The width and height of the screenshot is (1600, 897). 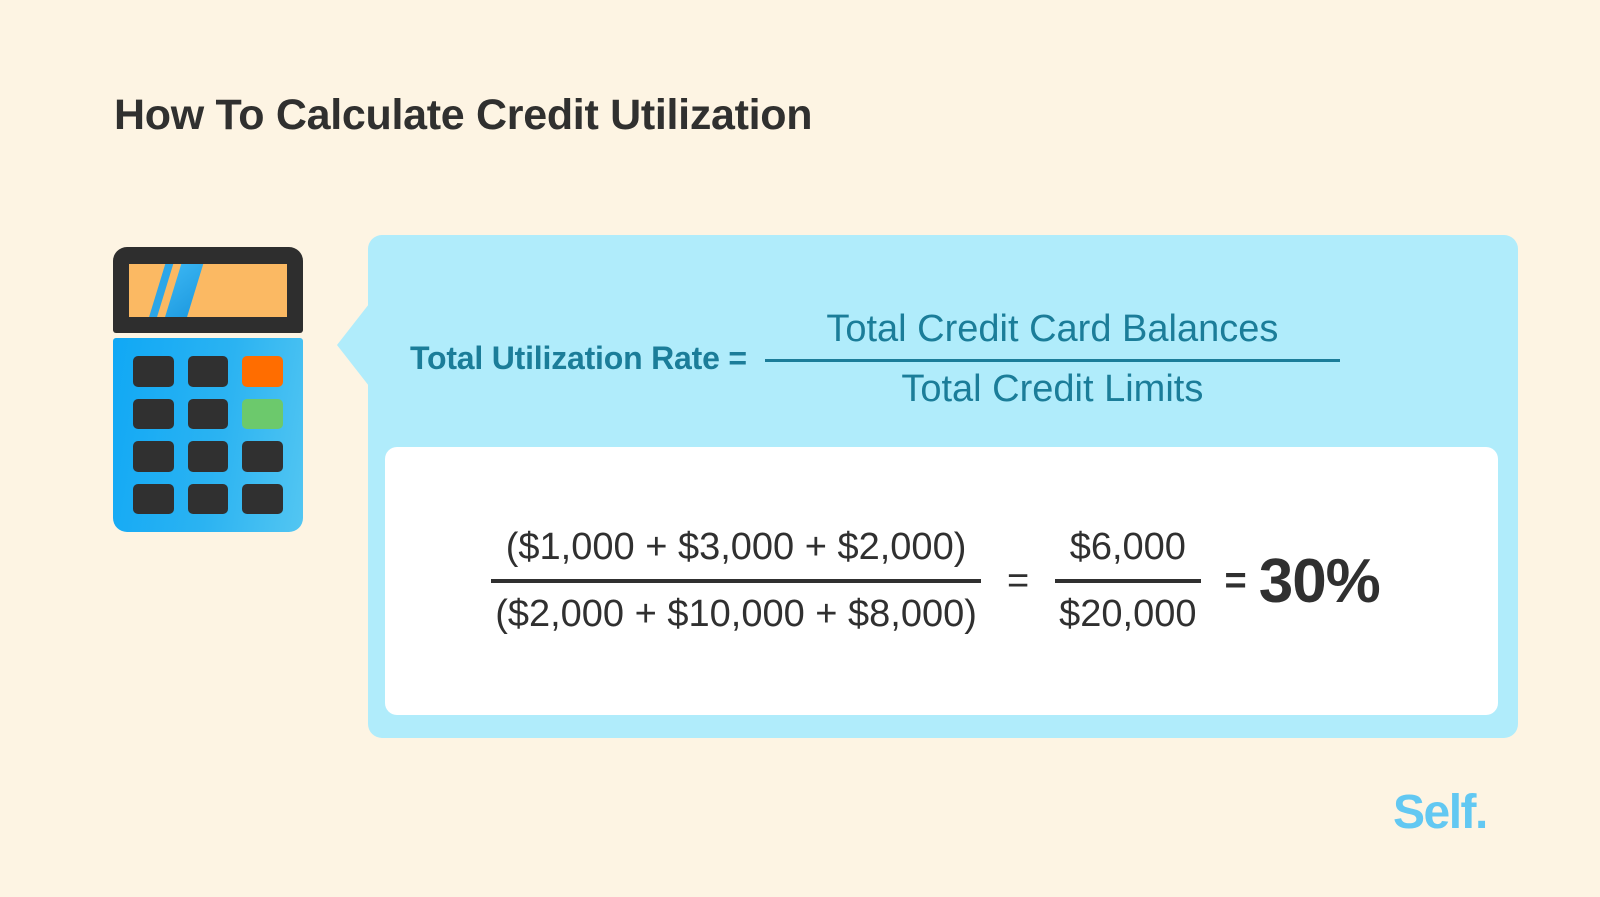 I want to click on equals-sign-second: =, so click(x=1235, y=580).